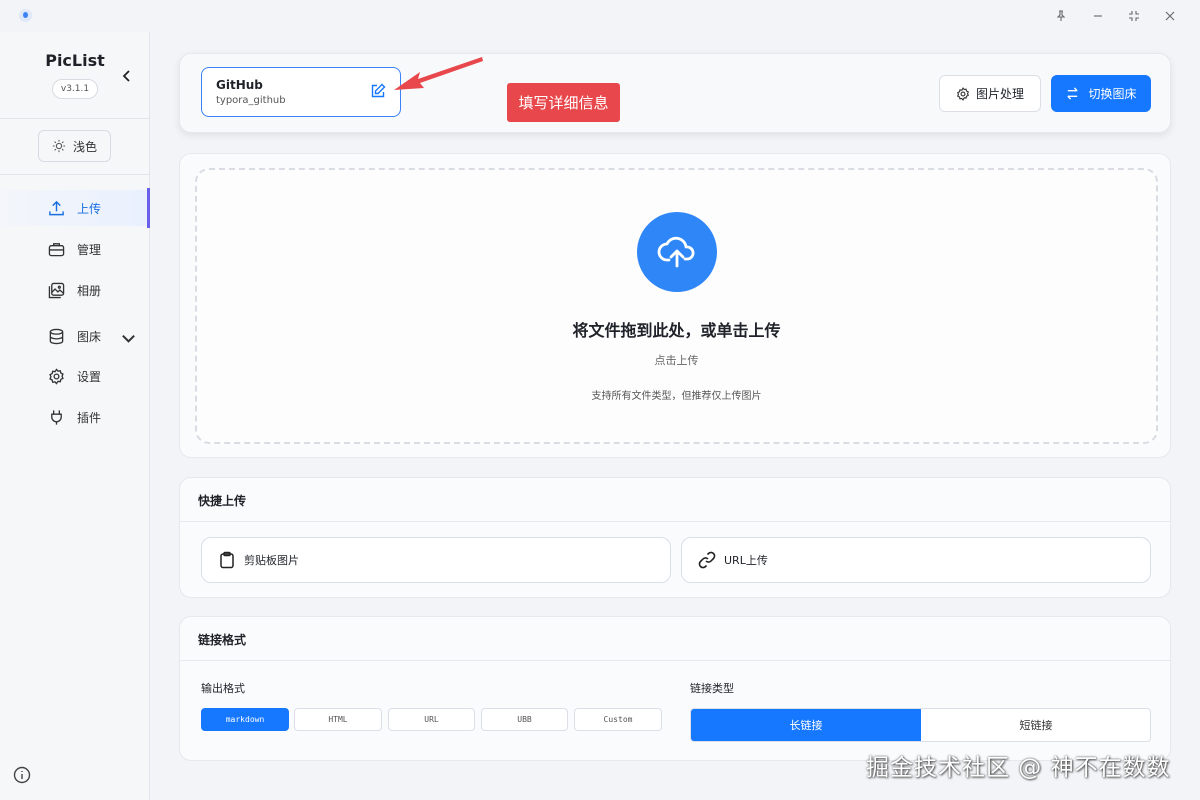 The image size is (1200, 800). I want to click on gallery-icon, so click(56, 290).